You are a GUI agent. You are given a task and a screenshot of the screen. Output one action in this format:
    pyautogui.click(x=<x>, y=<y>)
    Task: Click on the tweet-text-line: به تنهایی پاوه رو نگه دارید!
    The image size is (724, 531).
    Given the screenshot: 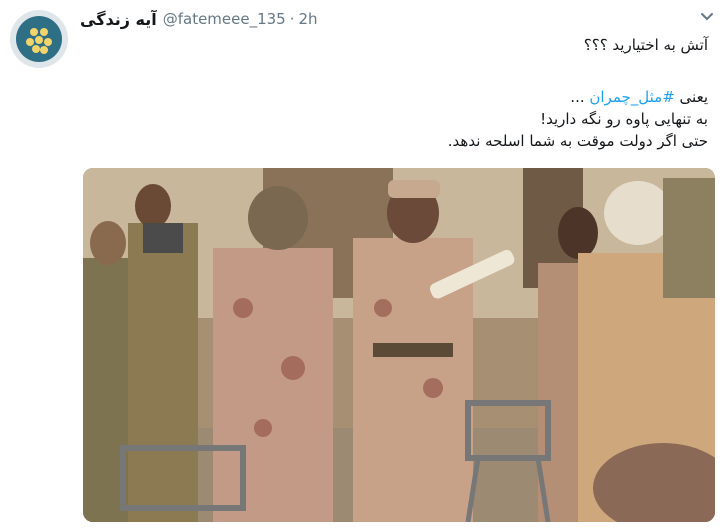 What is the action you would take?
    pyautogui.click(x=624, y=119)
    